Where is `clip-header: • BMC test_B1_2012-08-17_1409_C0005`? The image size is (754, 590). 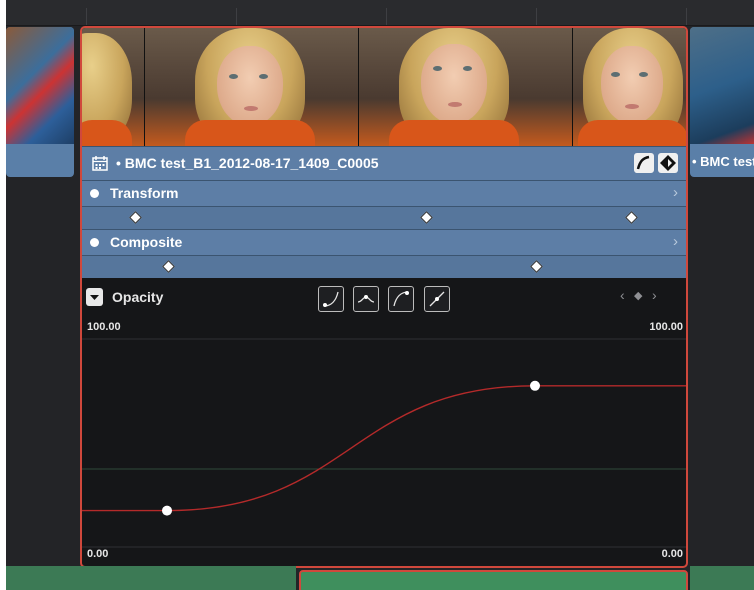
clip-header: • BMC test_B1_2012-08-17_1409_C0005 is located at coordinates (384, 163).